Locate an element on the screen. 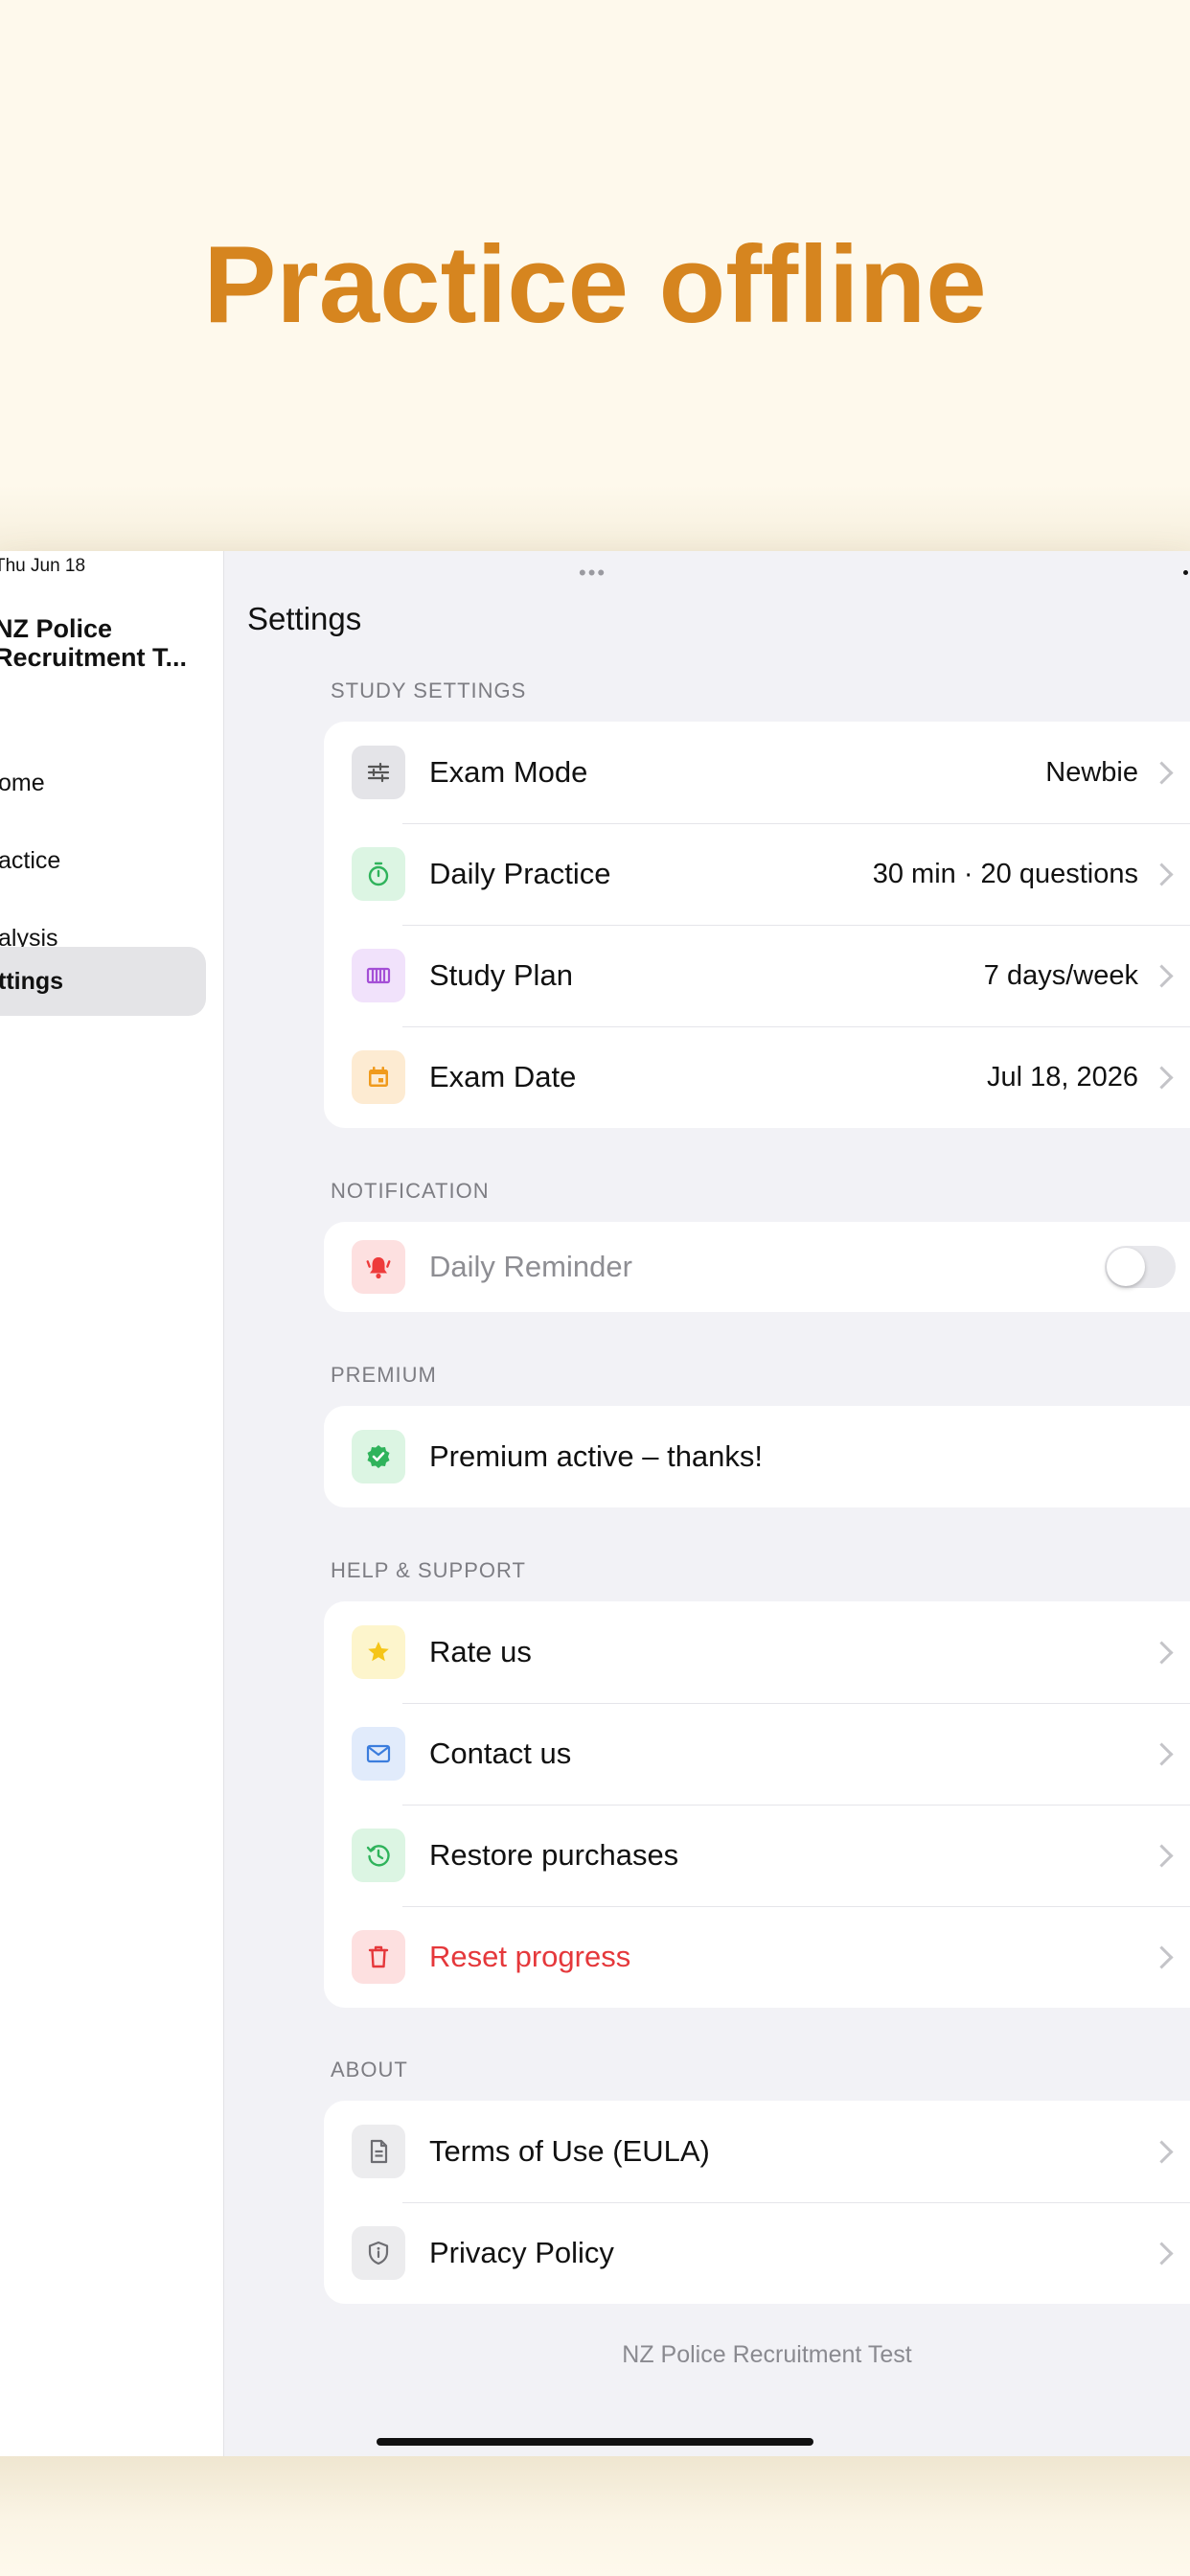 This screenshot has height=2576, width=1190. timer-icon is located at coordinates (379, 874).